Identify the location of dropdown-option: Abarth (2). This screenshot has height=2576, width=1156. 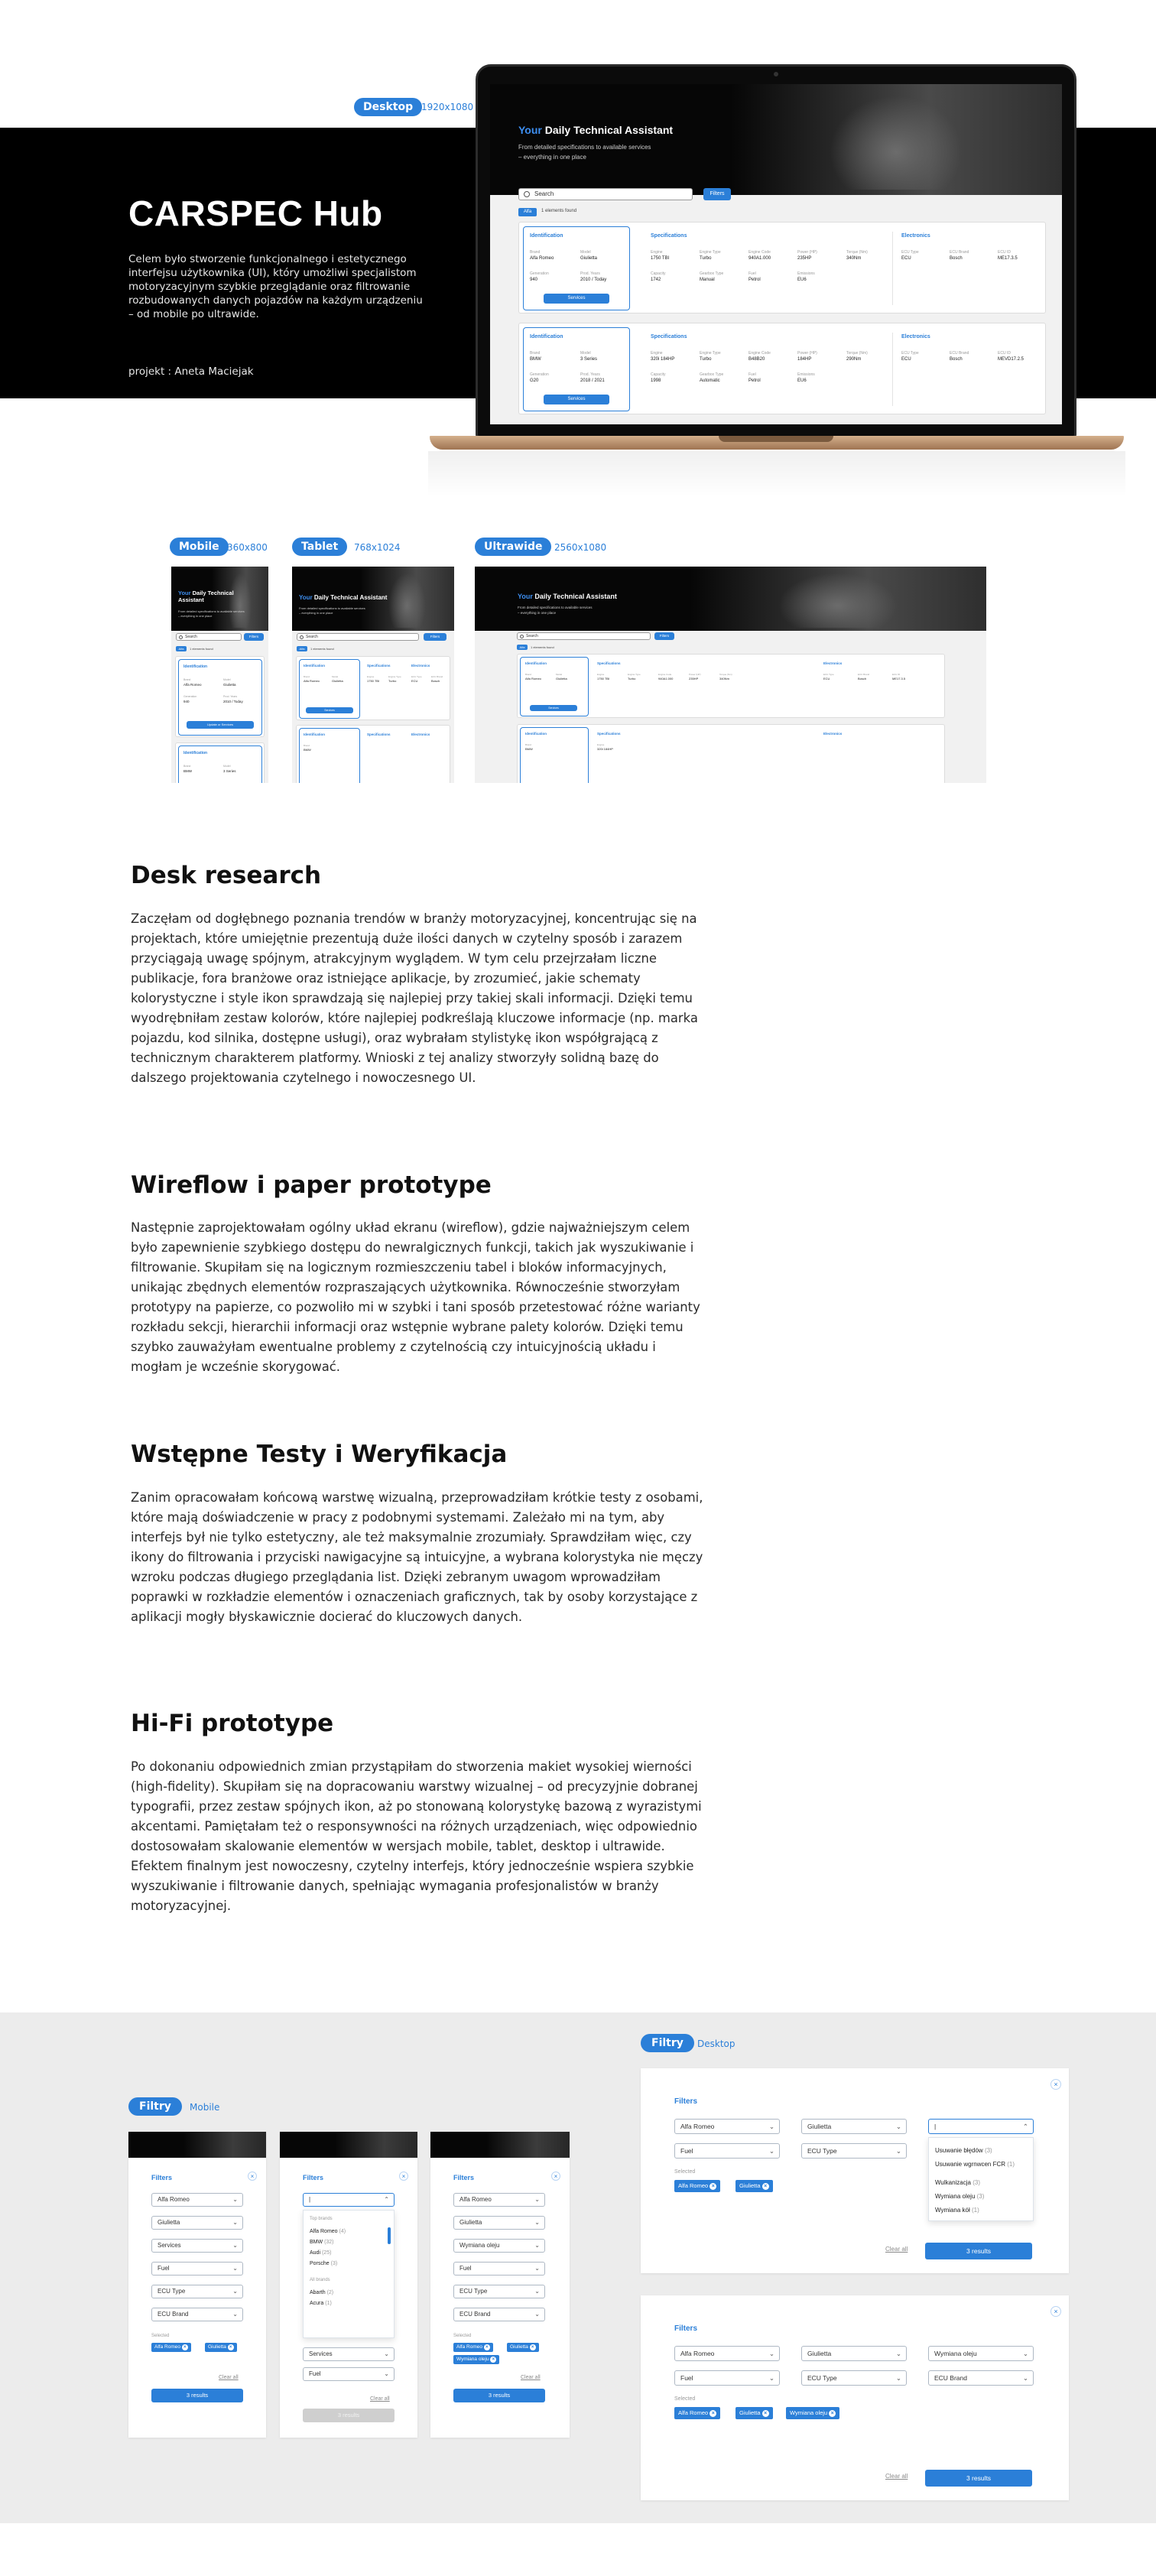
(321, 2292).